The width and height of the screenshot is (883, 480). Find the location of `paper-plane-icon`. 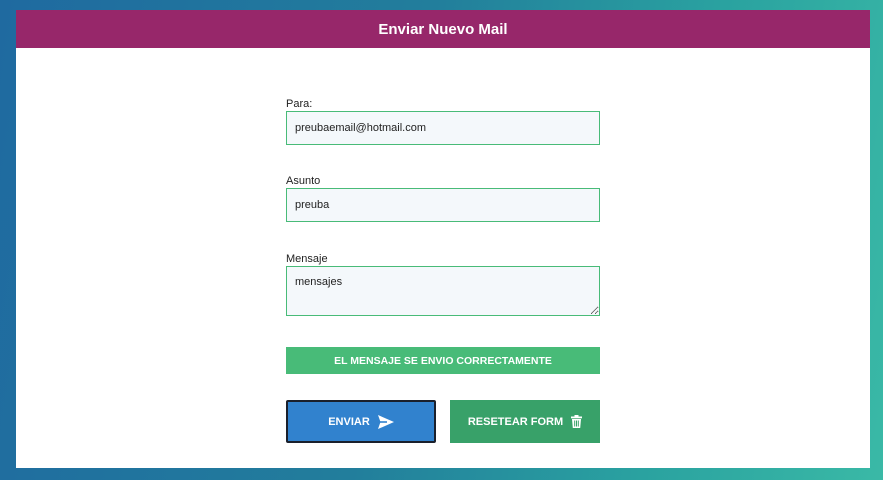

paper-plane-icon is located at coordinates (385, 421).